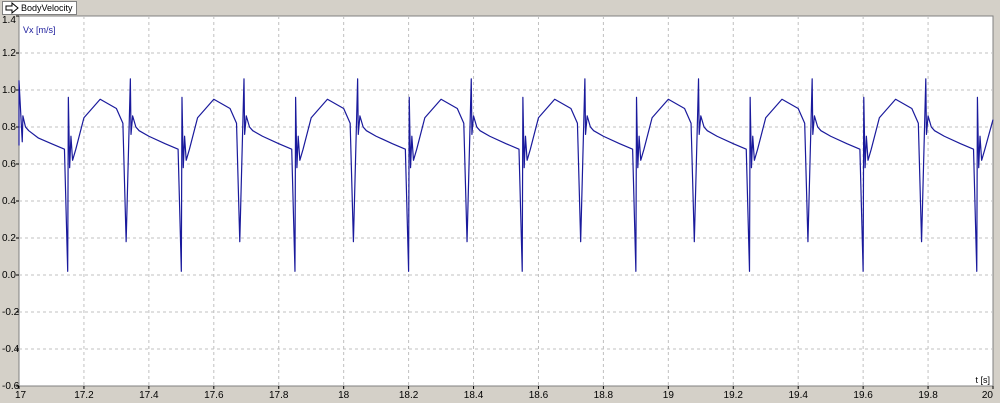  I want to click on y-tick-label: 0.4, so click(9, 201).